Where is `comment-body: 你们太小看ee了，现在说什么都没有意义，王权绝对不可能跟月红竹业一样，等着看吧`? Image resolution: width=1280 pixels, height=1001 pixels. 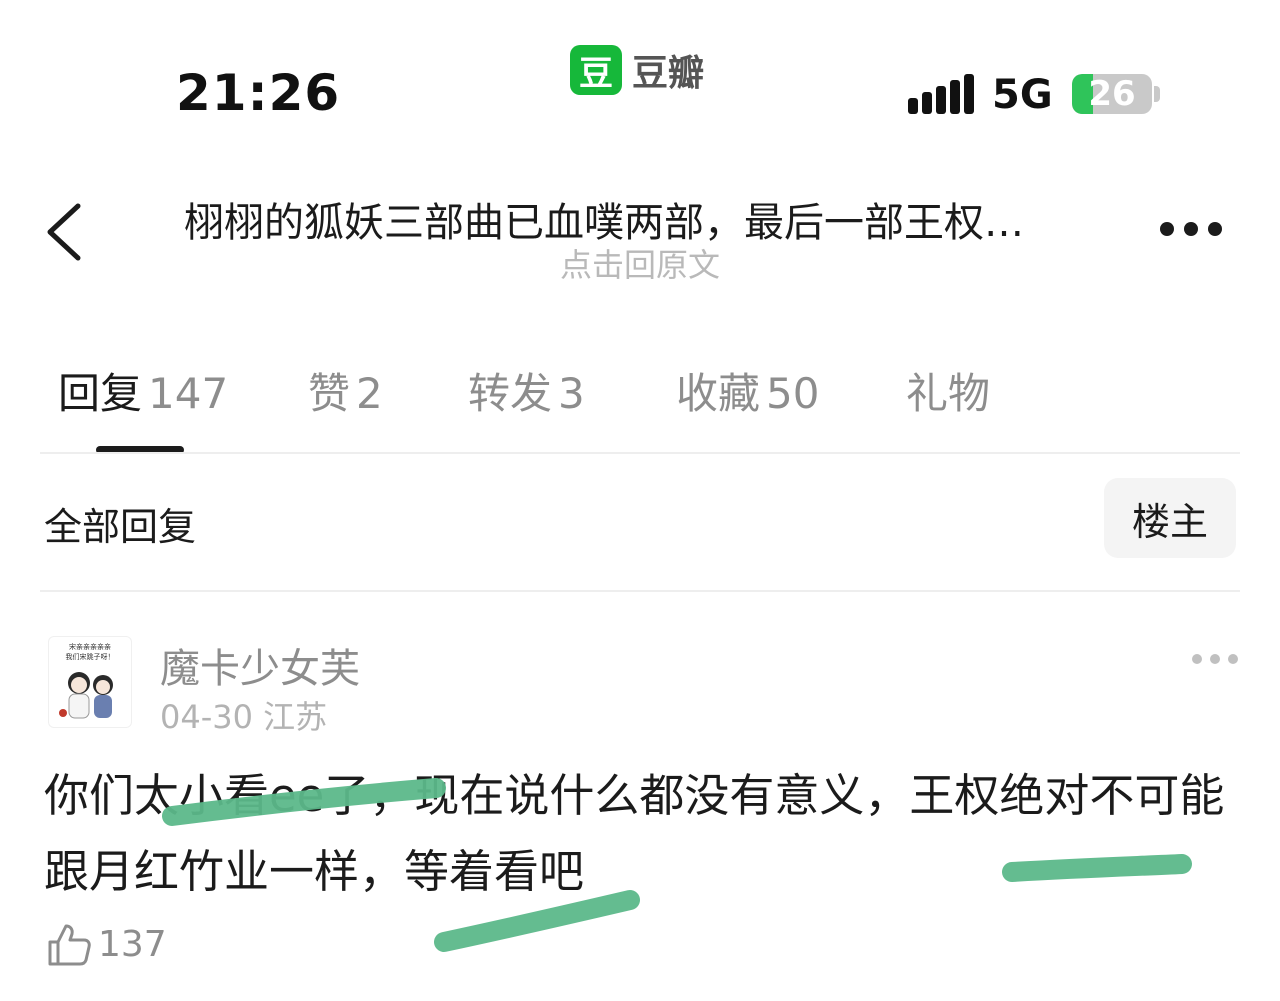 comment-body: 你们太小看ee了，现在说什么都没有意义，王权绝对不可能跟月红竹业一样，等着看吧 is located at coordinates (634, 833).